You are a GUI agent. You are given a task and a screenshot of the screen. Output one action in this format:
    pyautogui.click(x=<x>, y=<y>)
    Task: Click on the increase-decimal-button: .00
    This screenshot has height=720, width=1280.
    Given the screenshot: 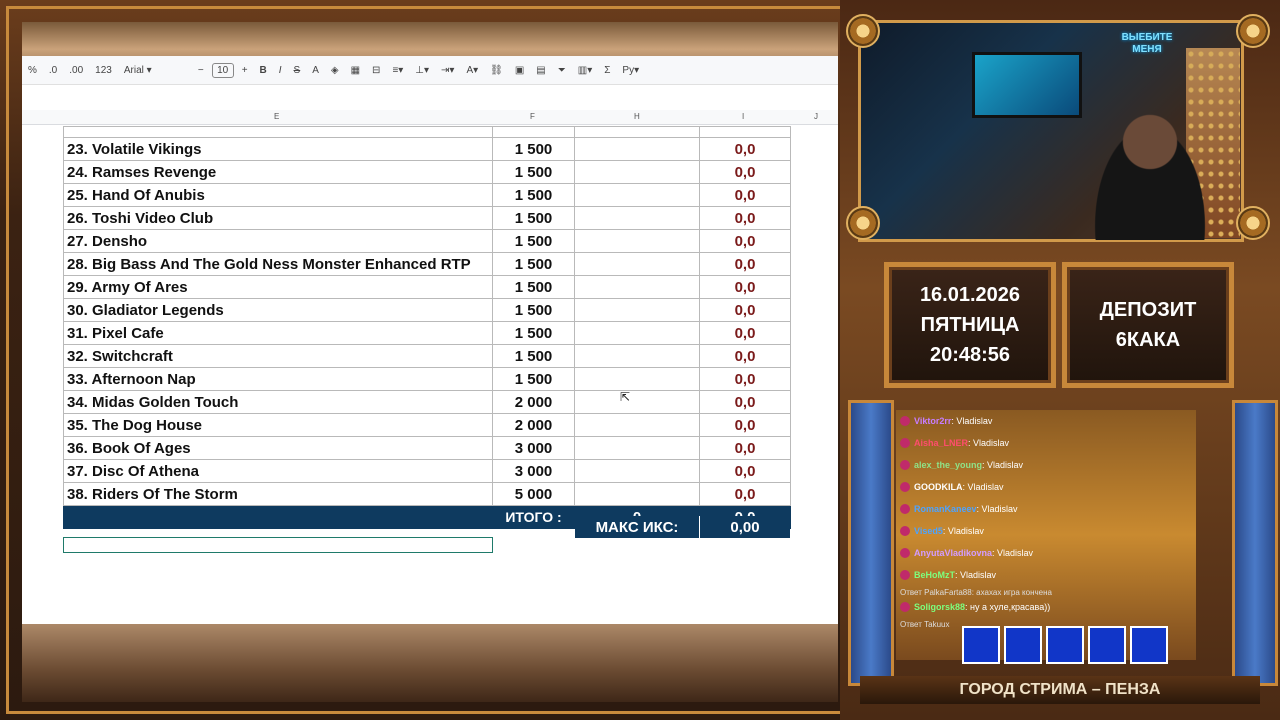 What is the action you would take?
    pyautogui.click(x=76, y=70)
    